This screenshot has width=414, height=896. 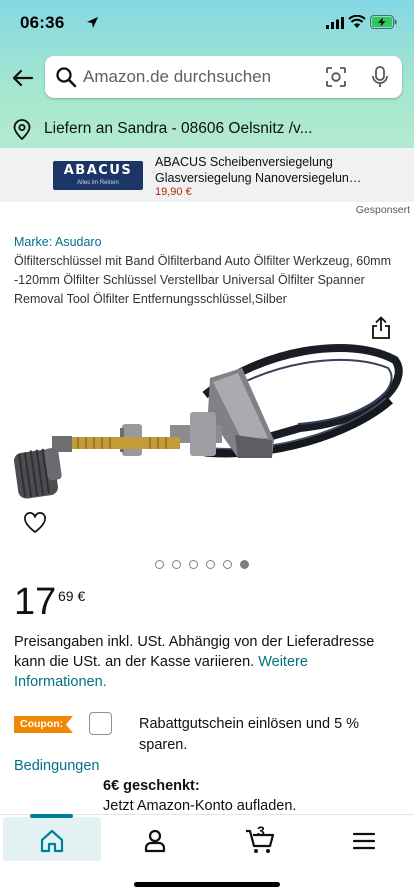 I want to click on nav-active-indicator, so click(x=51, y=816).